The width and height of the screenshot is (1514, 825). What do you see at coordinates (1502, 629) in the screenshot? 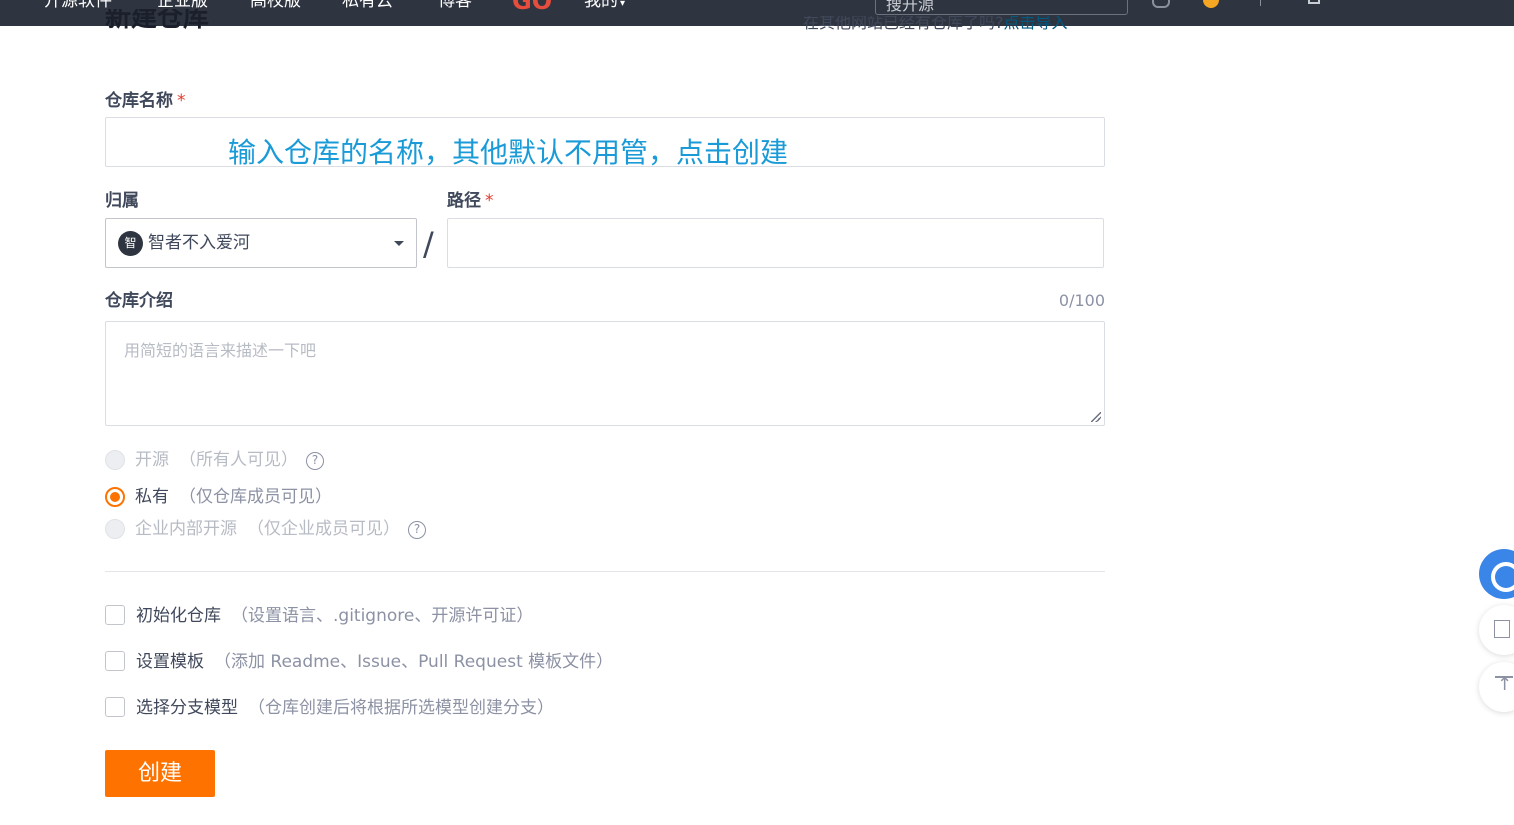
I see `edit-icon` at bounding box center [1502, 629].